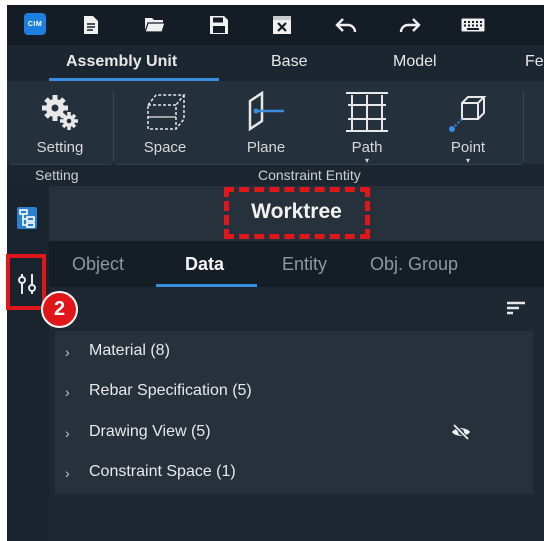  Describe the element at coordinates (414, 264) in the screenshot. I see `tab-obj-group: Obj. Group` at that location.